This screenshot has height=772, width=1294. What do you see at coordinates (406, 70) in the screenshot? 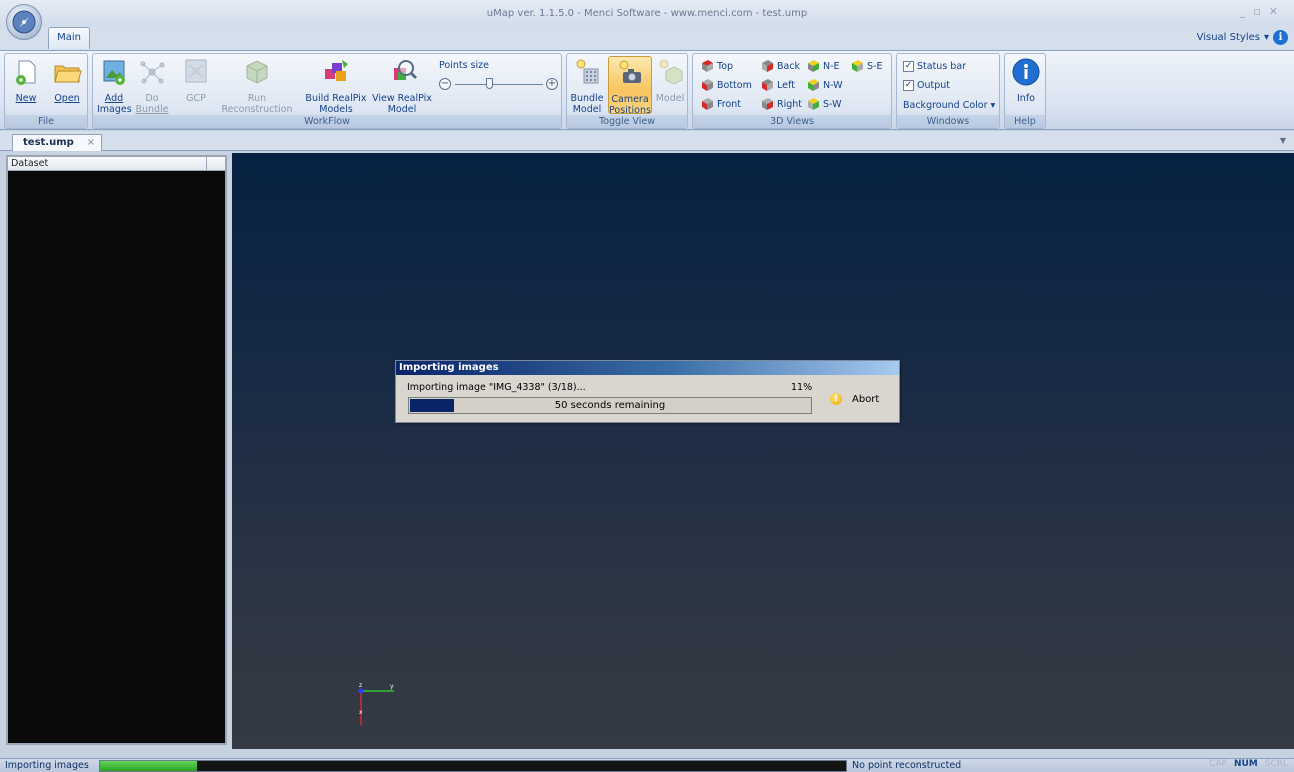
I see `view-model-icon` at bounding box center [406, 70].